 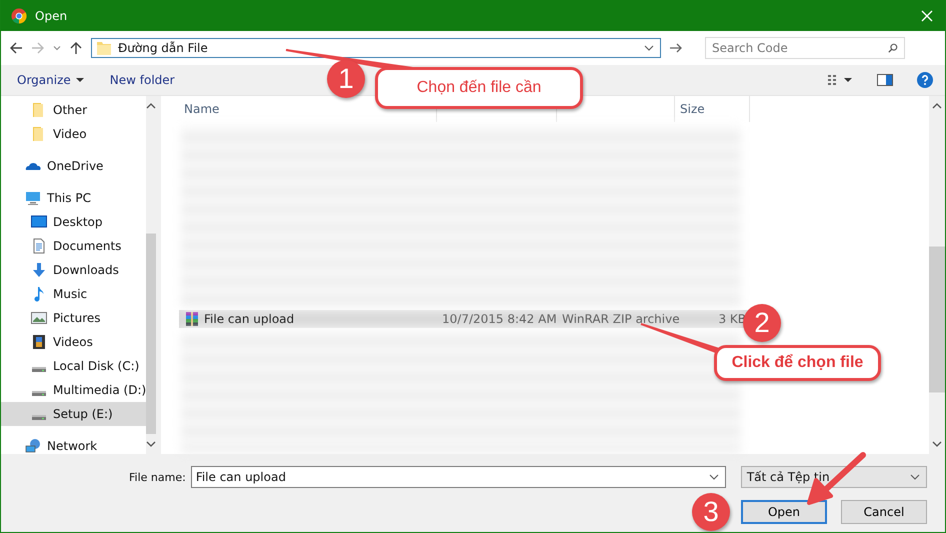 What do you see at coordinates (893, 48) in the screenshot?
I see `search-icon` at bounding box center [893, 48].